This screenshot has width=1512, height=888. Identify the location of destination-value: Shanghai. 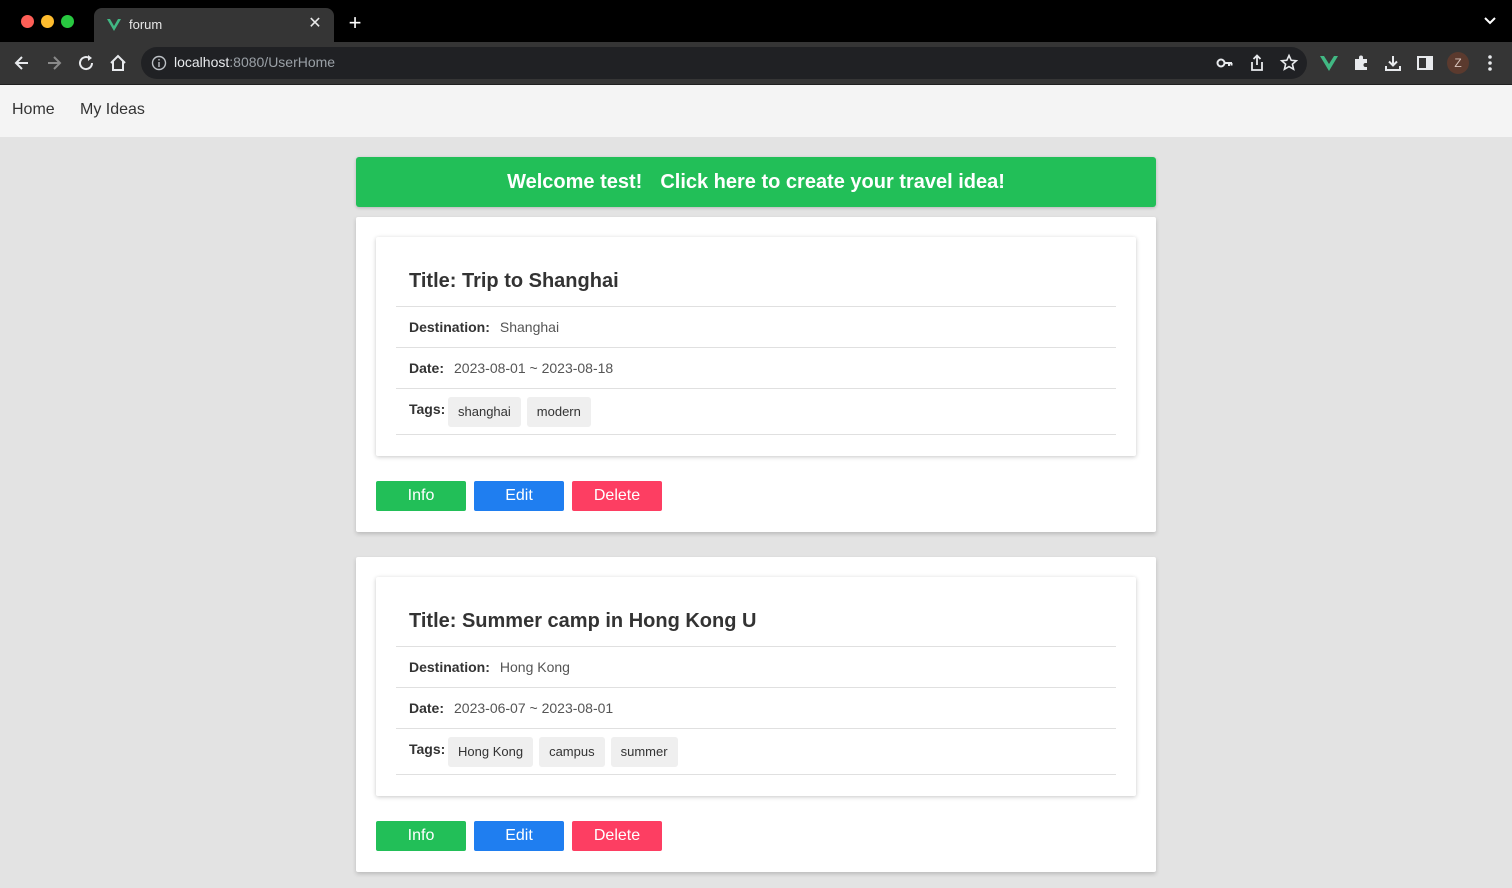
(529, 327).